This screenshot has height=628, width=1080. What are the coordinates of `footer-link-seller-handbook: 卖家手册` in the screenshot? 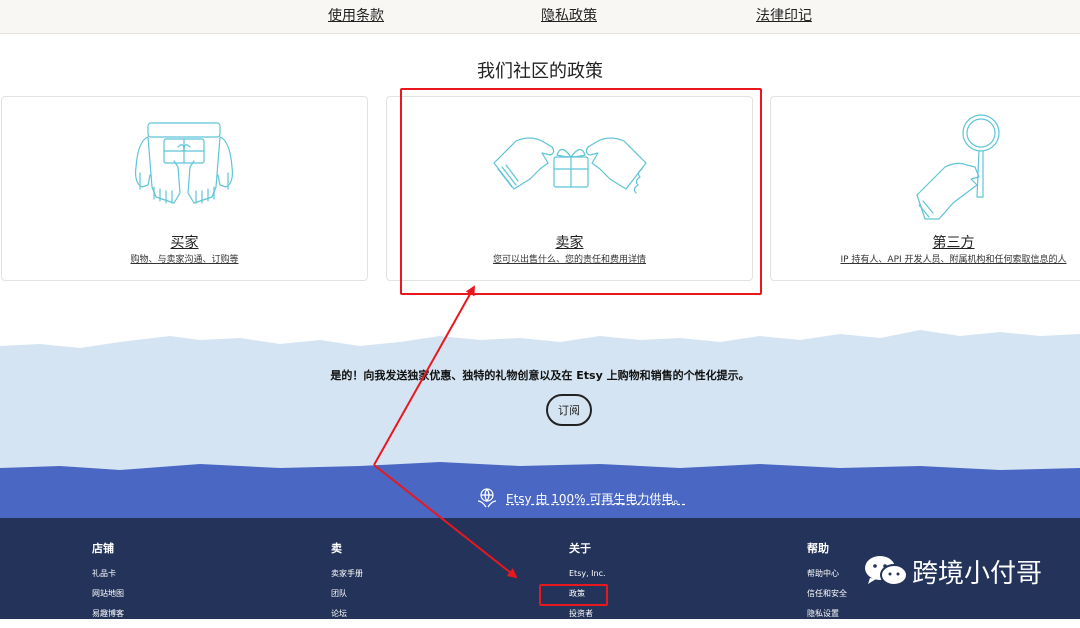 It's located at (347, 578).